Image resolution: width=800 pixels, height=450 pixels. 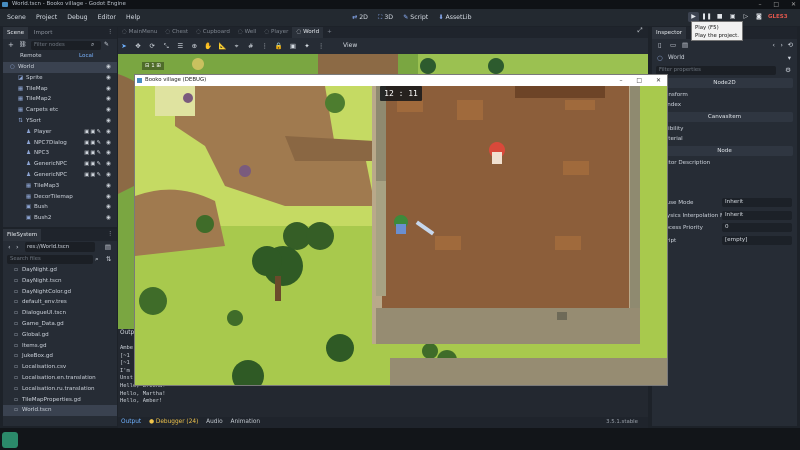 I want to click on scene-node-row: ▦ TileMap3 ◉, so click(x=60, y=186).